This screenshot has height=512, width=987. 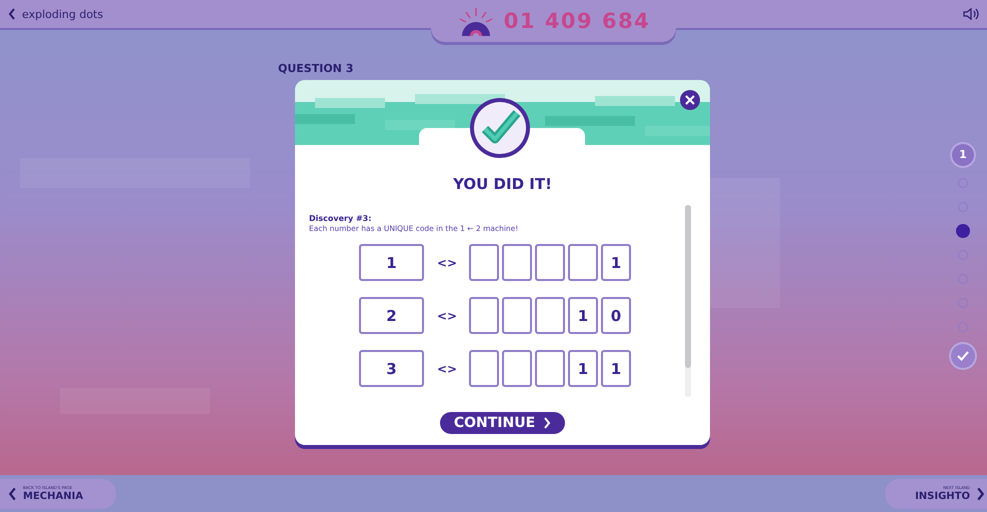 What do you see at coordinates (391, 368) in the screenshot?
I see `number-box: 3` at bounding box center [391, 368].